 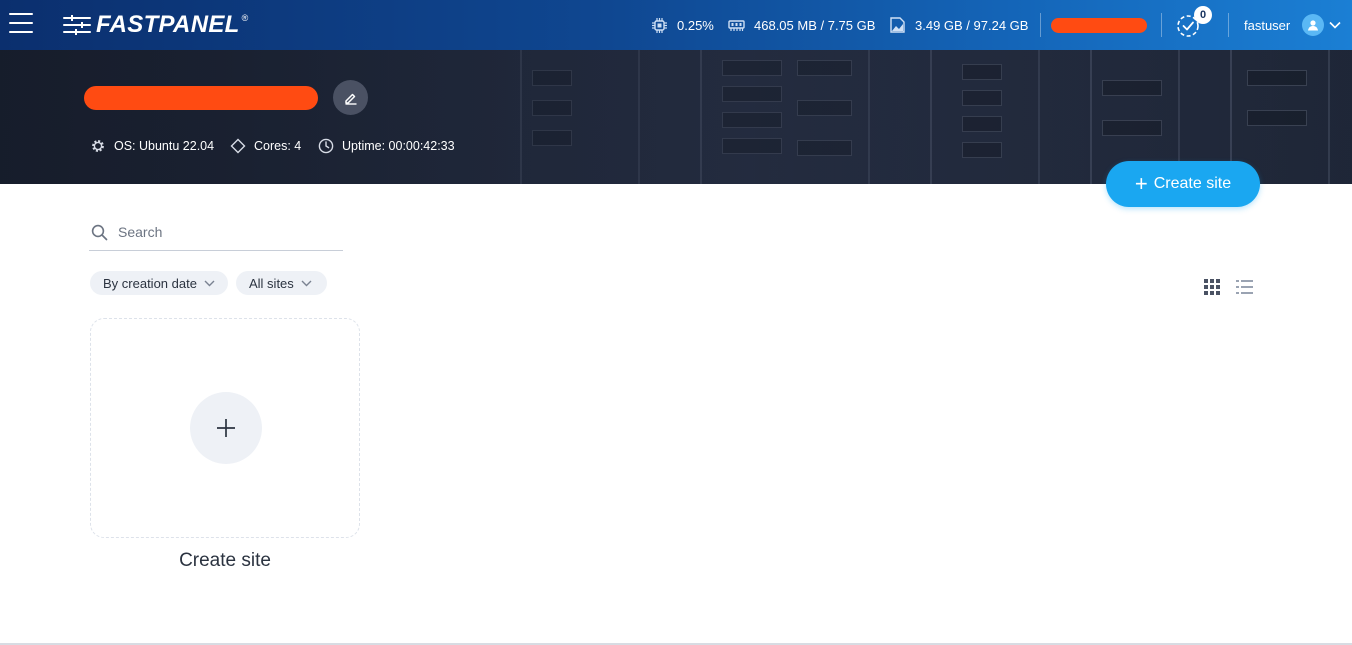 I want to click on redacted-field, so click(x=1099, y=25).